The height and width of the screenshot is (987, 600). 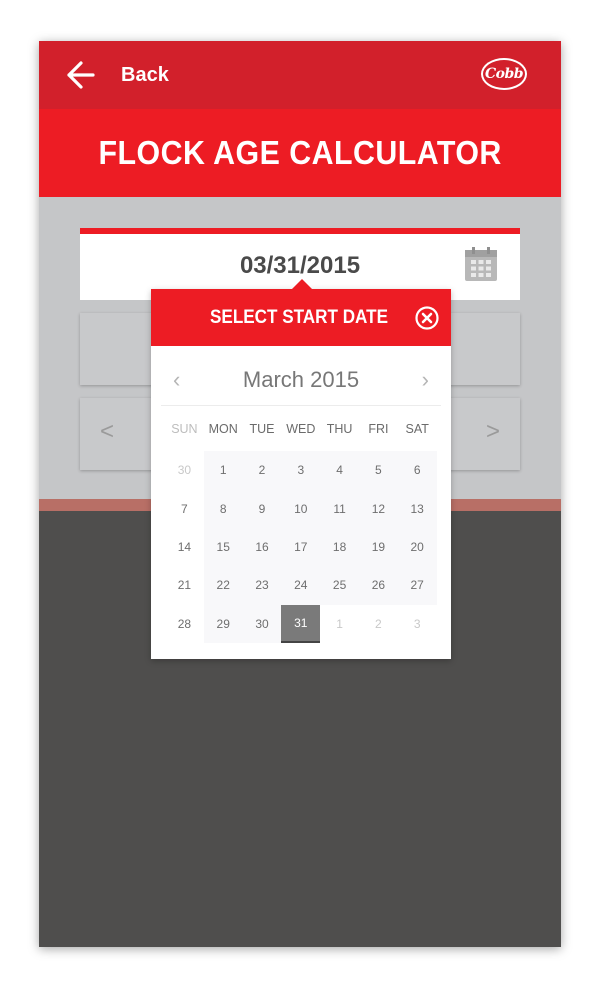 What do you see at coordinates (223, 429) in the screenshot?
I see `weekday-label: MON` at bounding box center [223, 429].